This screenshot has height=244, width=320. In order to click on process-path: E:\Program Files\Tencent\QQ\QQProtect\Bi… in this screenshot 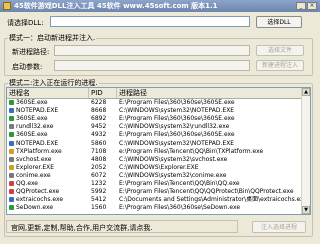, I will do `click(206, 192)`.